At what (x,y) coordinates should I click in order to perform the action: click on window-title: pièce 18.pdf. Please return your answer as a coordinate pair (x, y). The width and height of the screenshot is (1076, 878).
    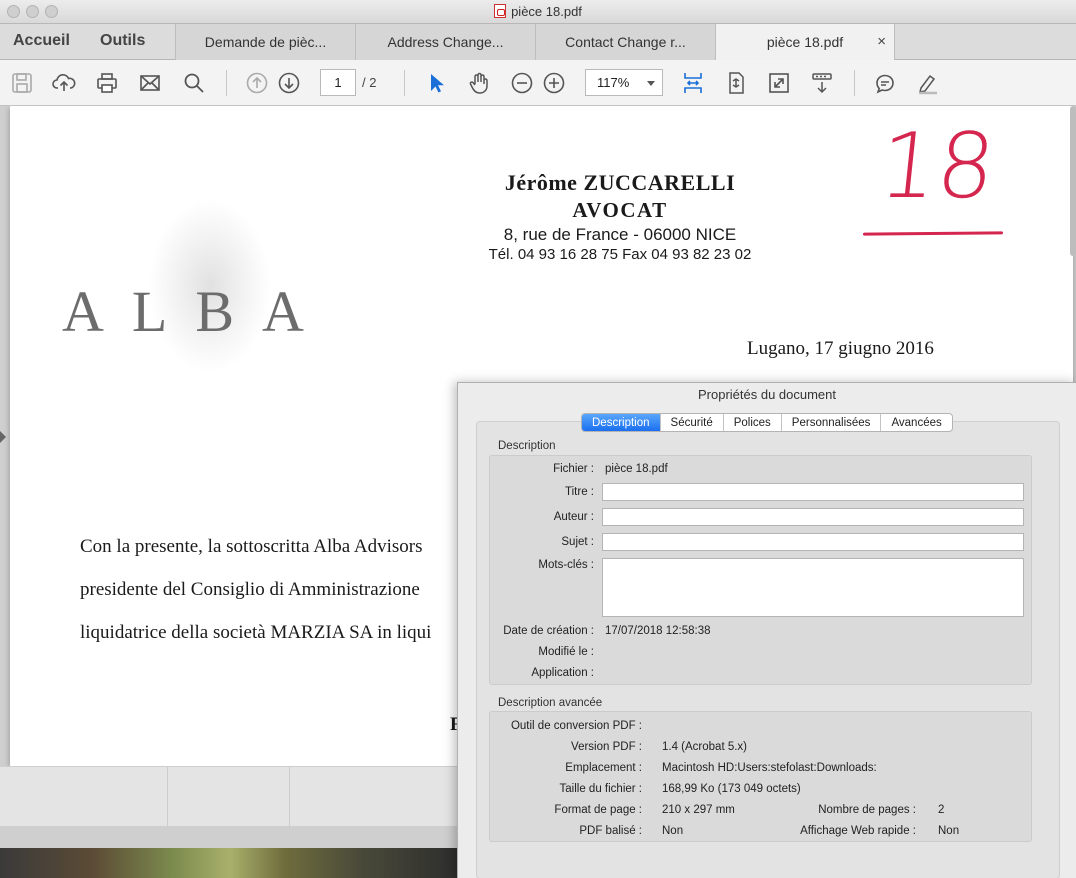
    Looking at the image, I should click on (538, 11).